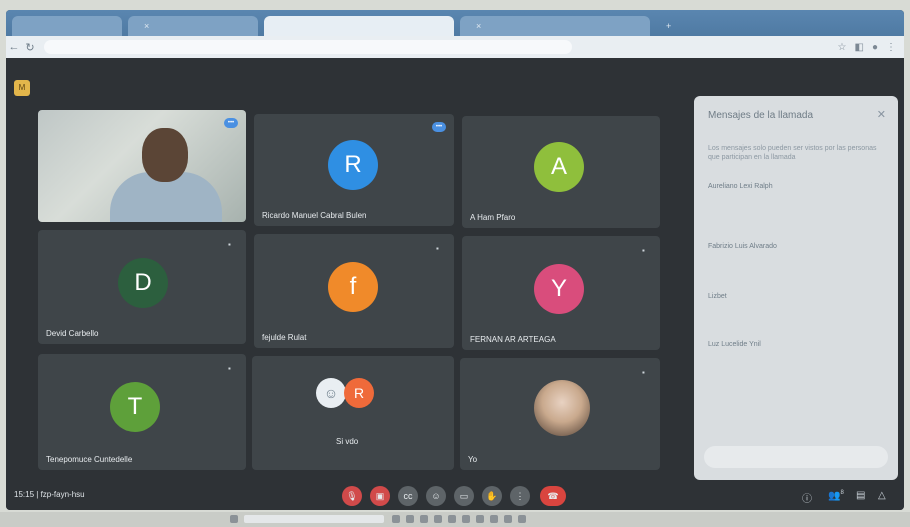 This screenshot has width=910, height=527. What do you see at coordinates (842, 47) in the screenshot?
I see `bookmark-icon: ☆` at bounding box center [842, 47].